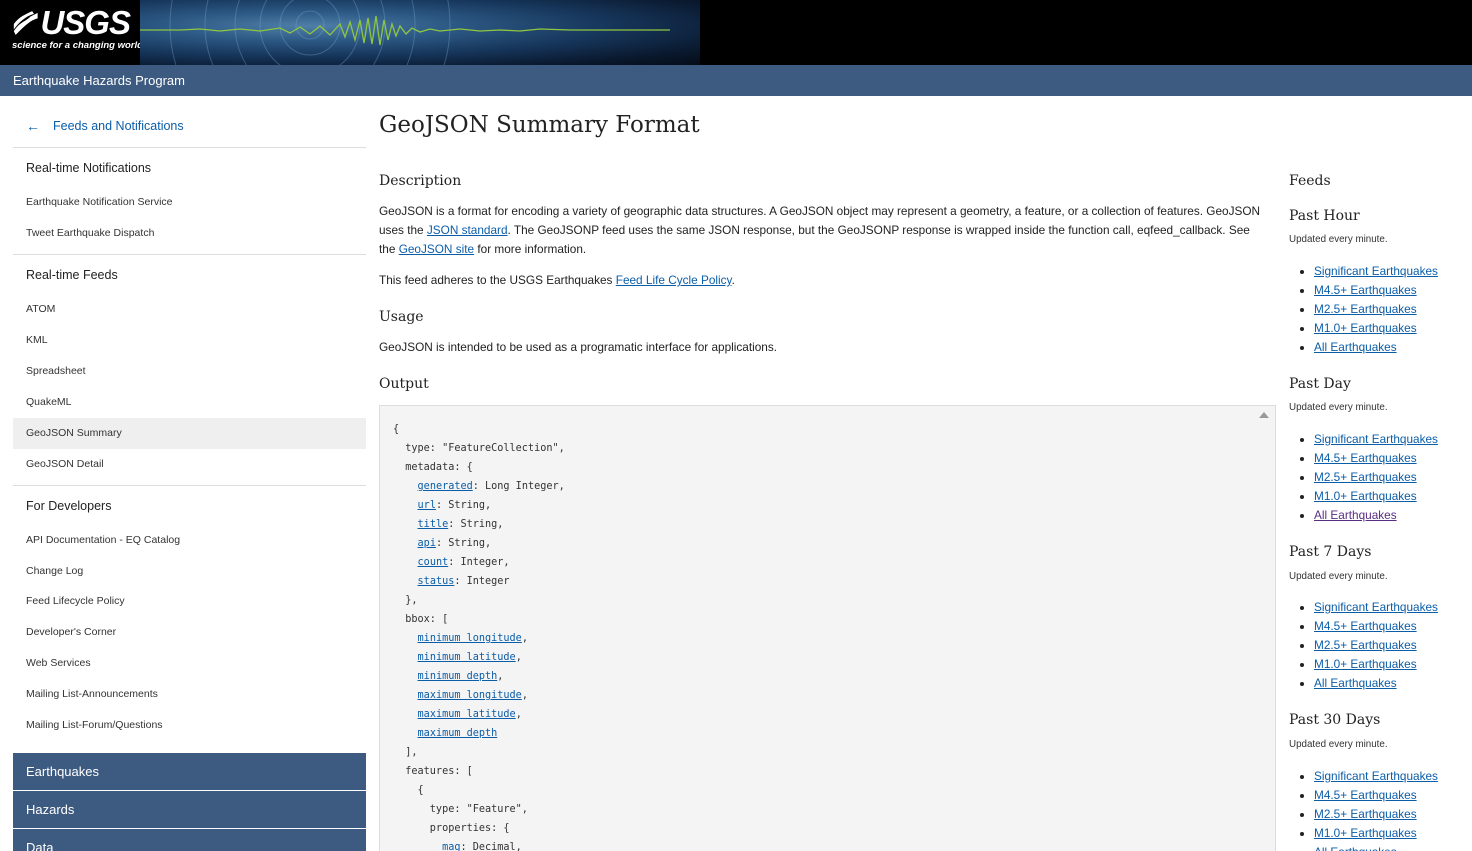  What do you see at coordinates (189, 464) in the screenshot?
I see `nav-item-geojson-detail: GeoJSON Detail` at bounding box center [189, 464].